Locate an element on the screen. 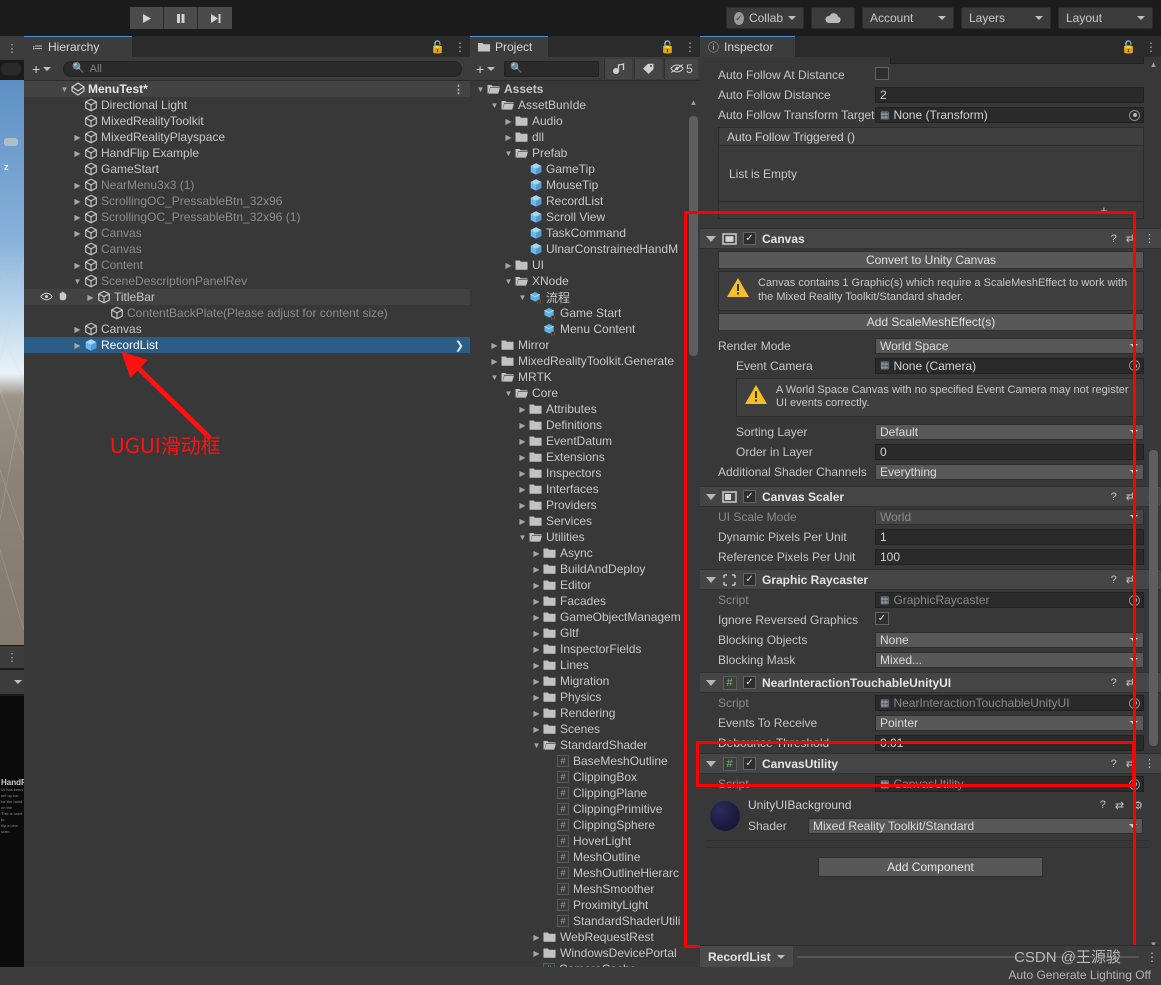 This screenshot has width=1161, height=985. project-row: ▼ {} 流程 is located at coordinates (585, 297).